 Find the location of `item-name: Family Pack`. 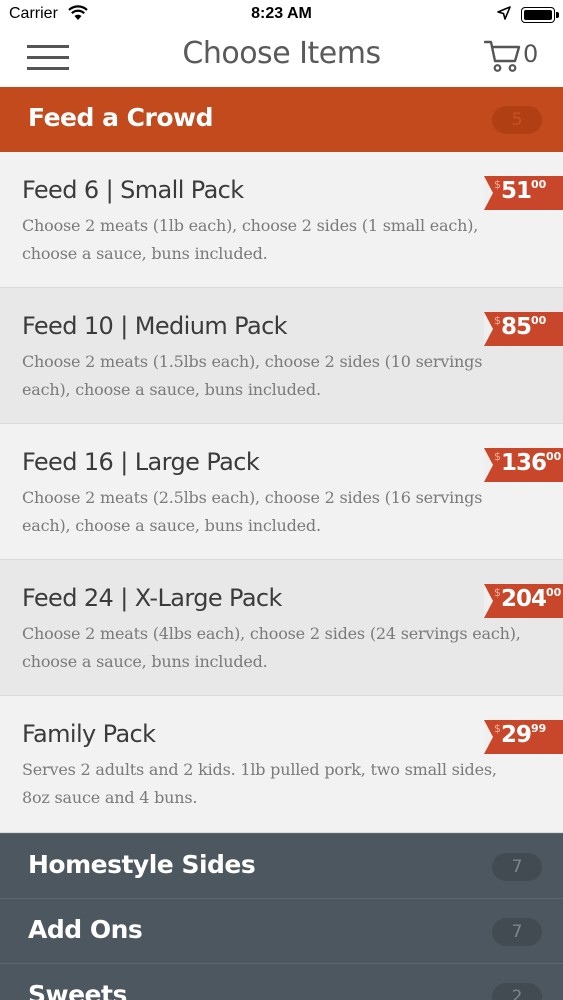

item-name: Family Pack is located at coordinates (89, 734).